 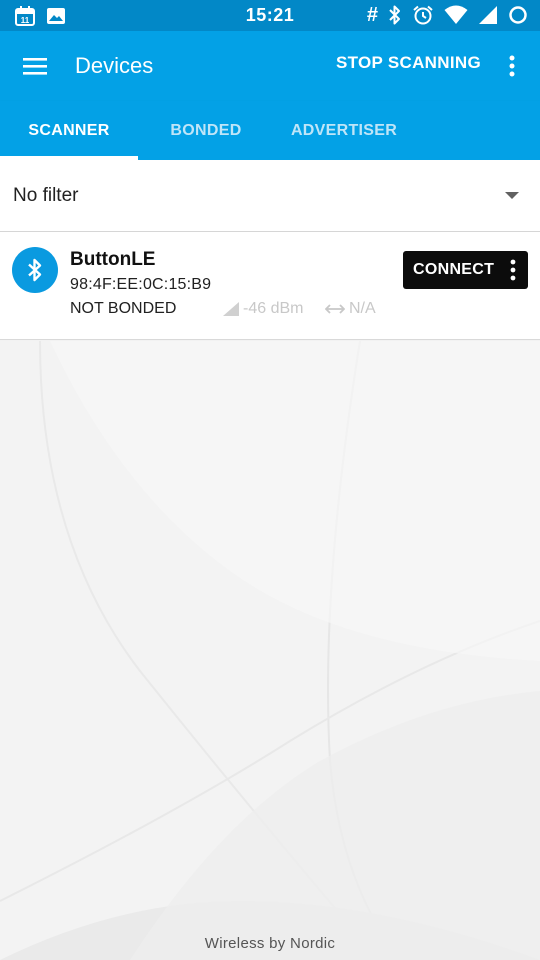 What do you see at coordinates (512, 195) in the screenshot?
I see `dropdown-arrow-icon` at bounding box center [512, 195].